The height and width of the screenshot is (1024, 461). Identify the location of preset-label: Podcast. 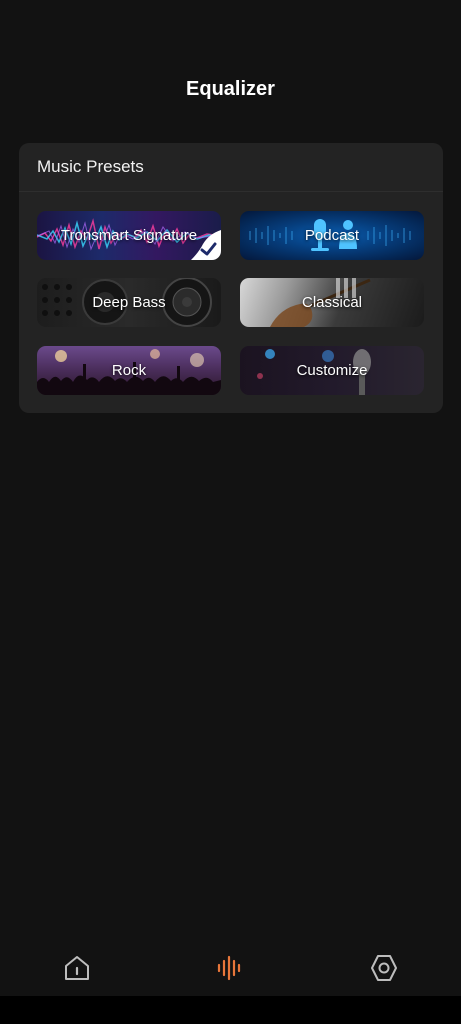
(332, 235).